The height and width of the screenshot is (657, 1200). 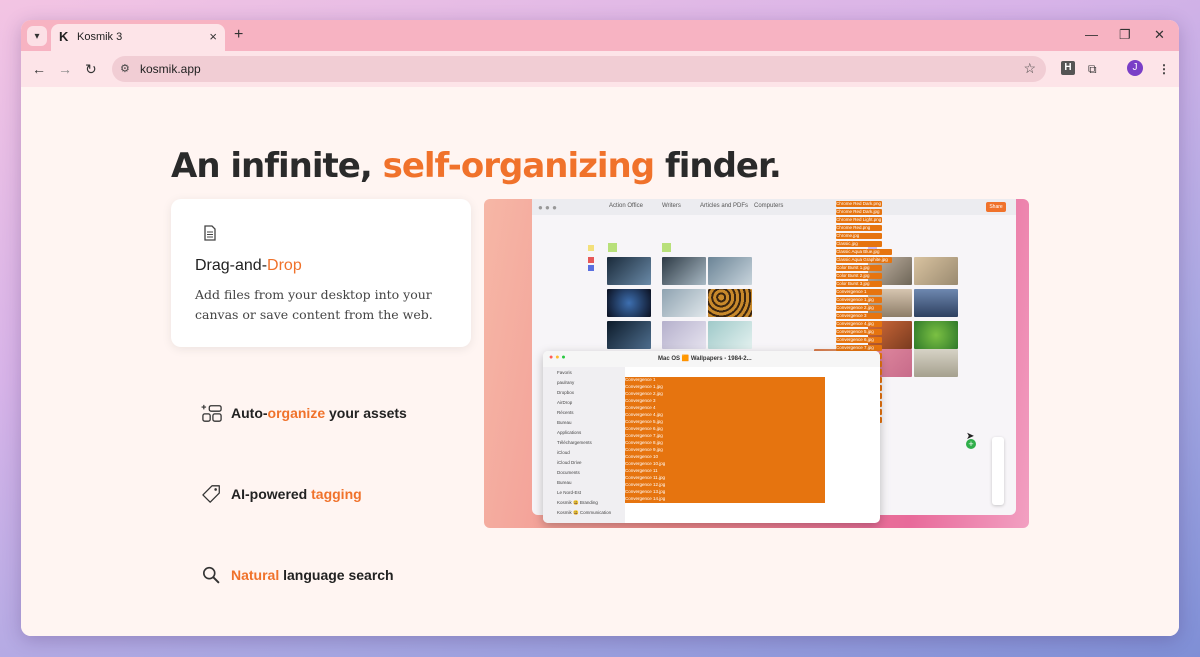 What do you see at coordinates (37, 36) in the screenshot?
I see `tab-search-button: ▾` at bounding box center [37, 36].